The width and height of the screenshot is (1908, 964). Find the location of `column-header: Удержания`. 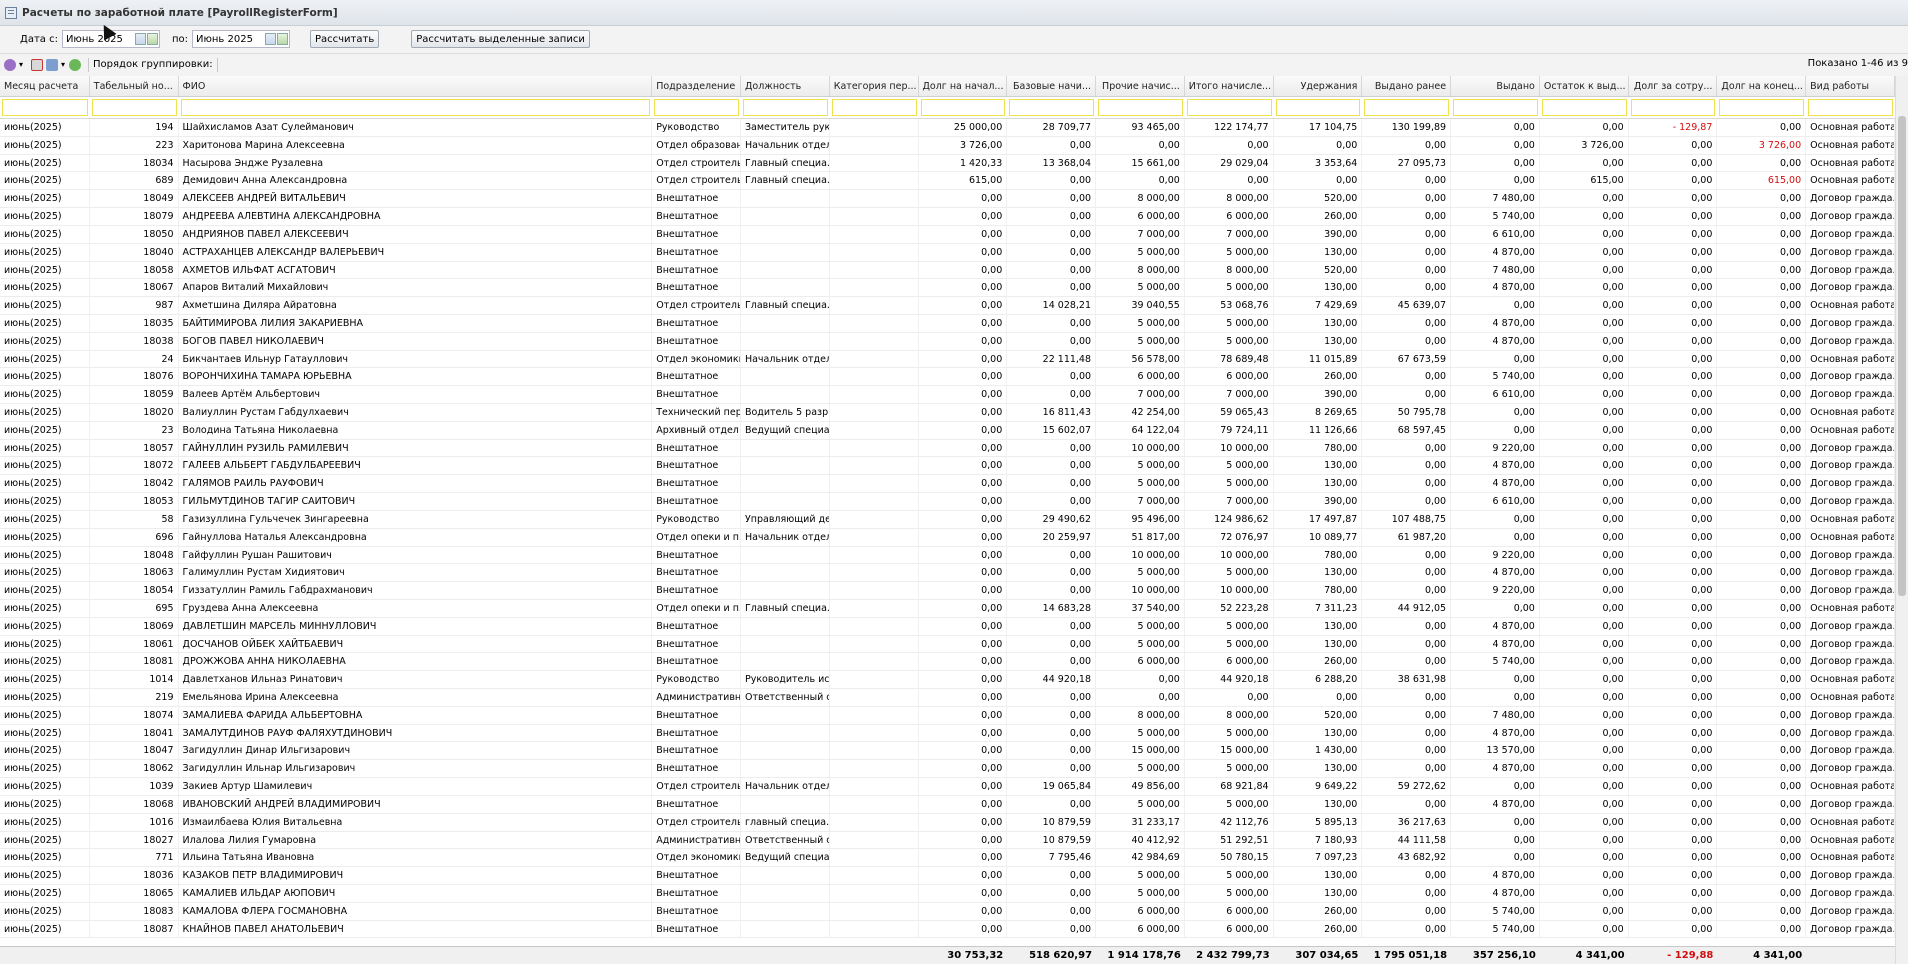

column-header: Удержания is located at coordinates (1318, 86).